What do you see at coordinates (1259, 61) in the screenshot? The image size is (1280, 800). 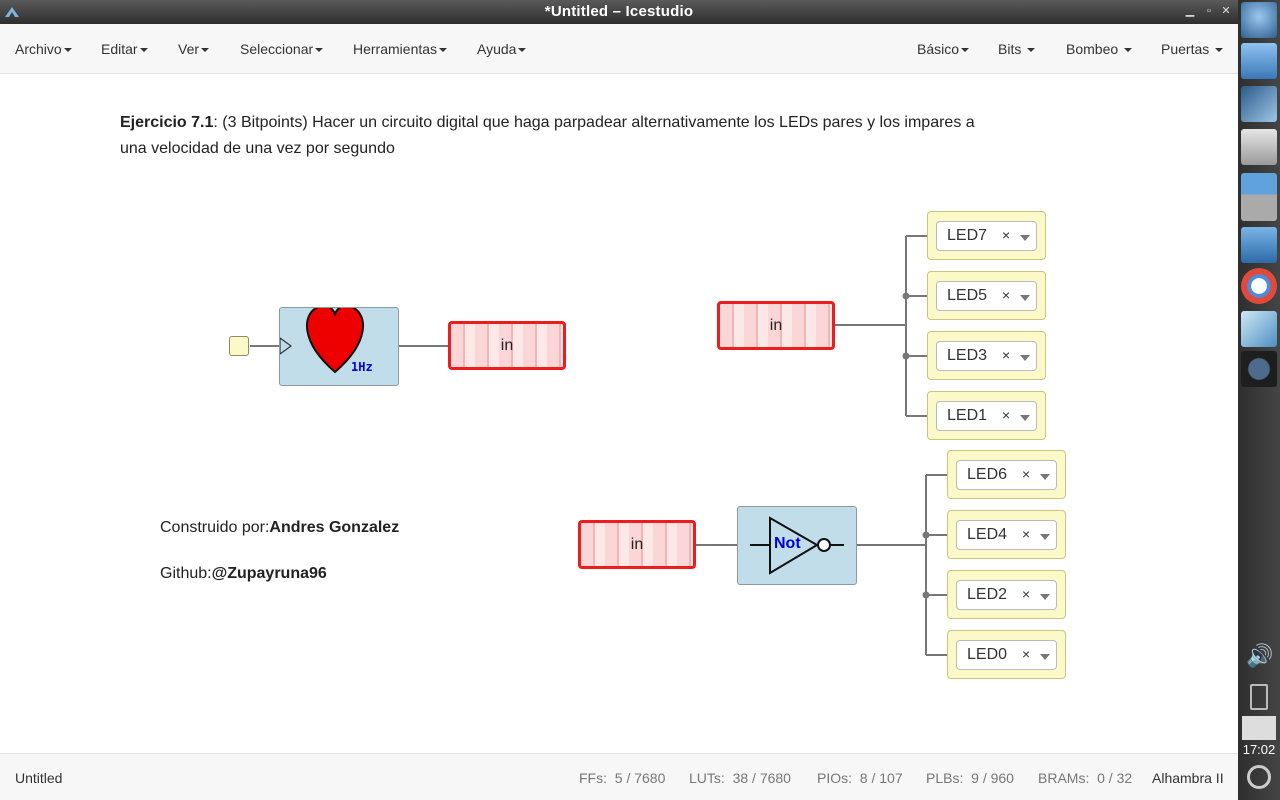 I see `folder-icon` at bounding box center [1259, 61].